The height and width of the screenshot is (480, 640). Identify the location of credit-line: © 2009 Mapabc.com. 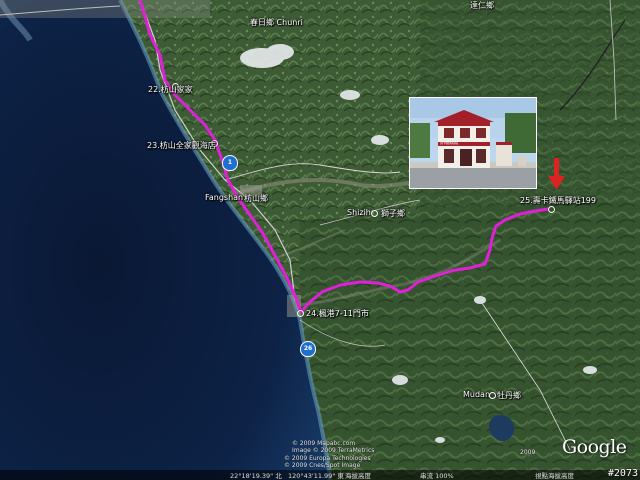
(324, 443).